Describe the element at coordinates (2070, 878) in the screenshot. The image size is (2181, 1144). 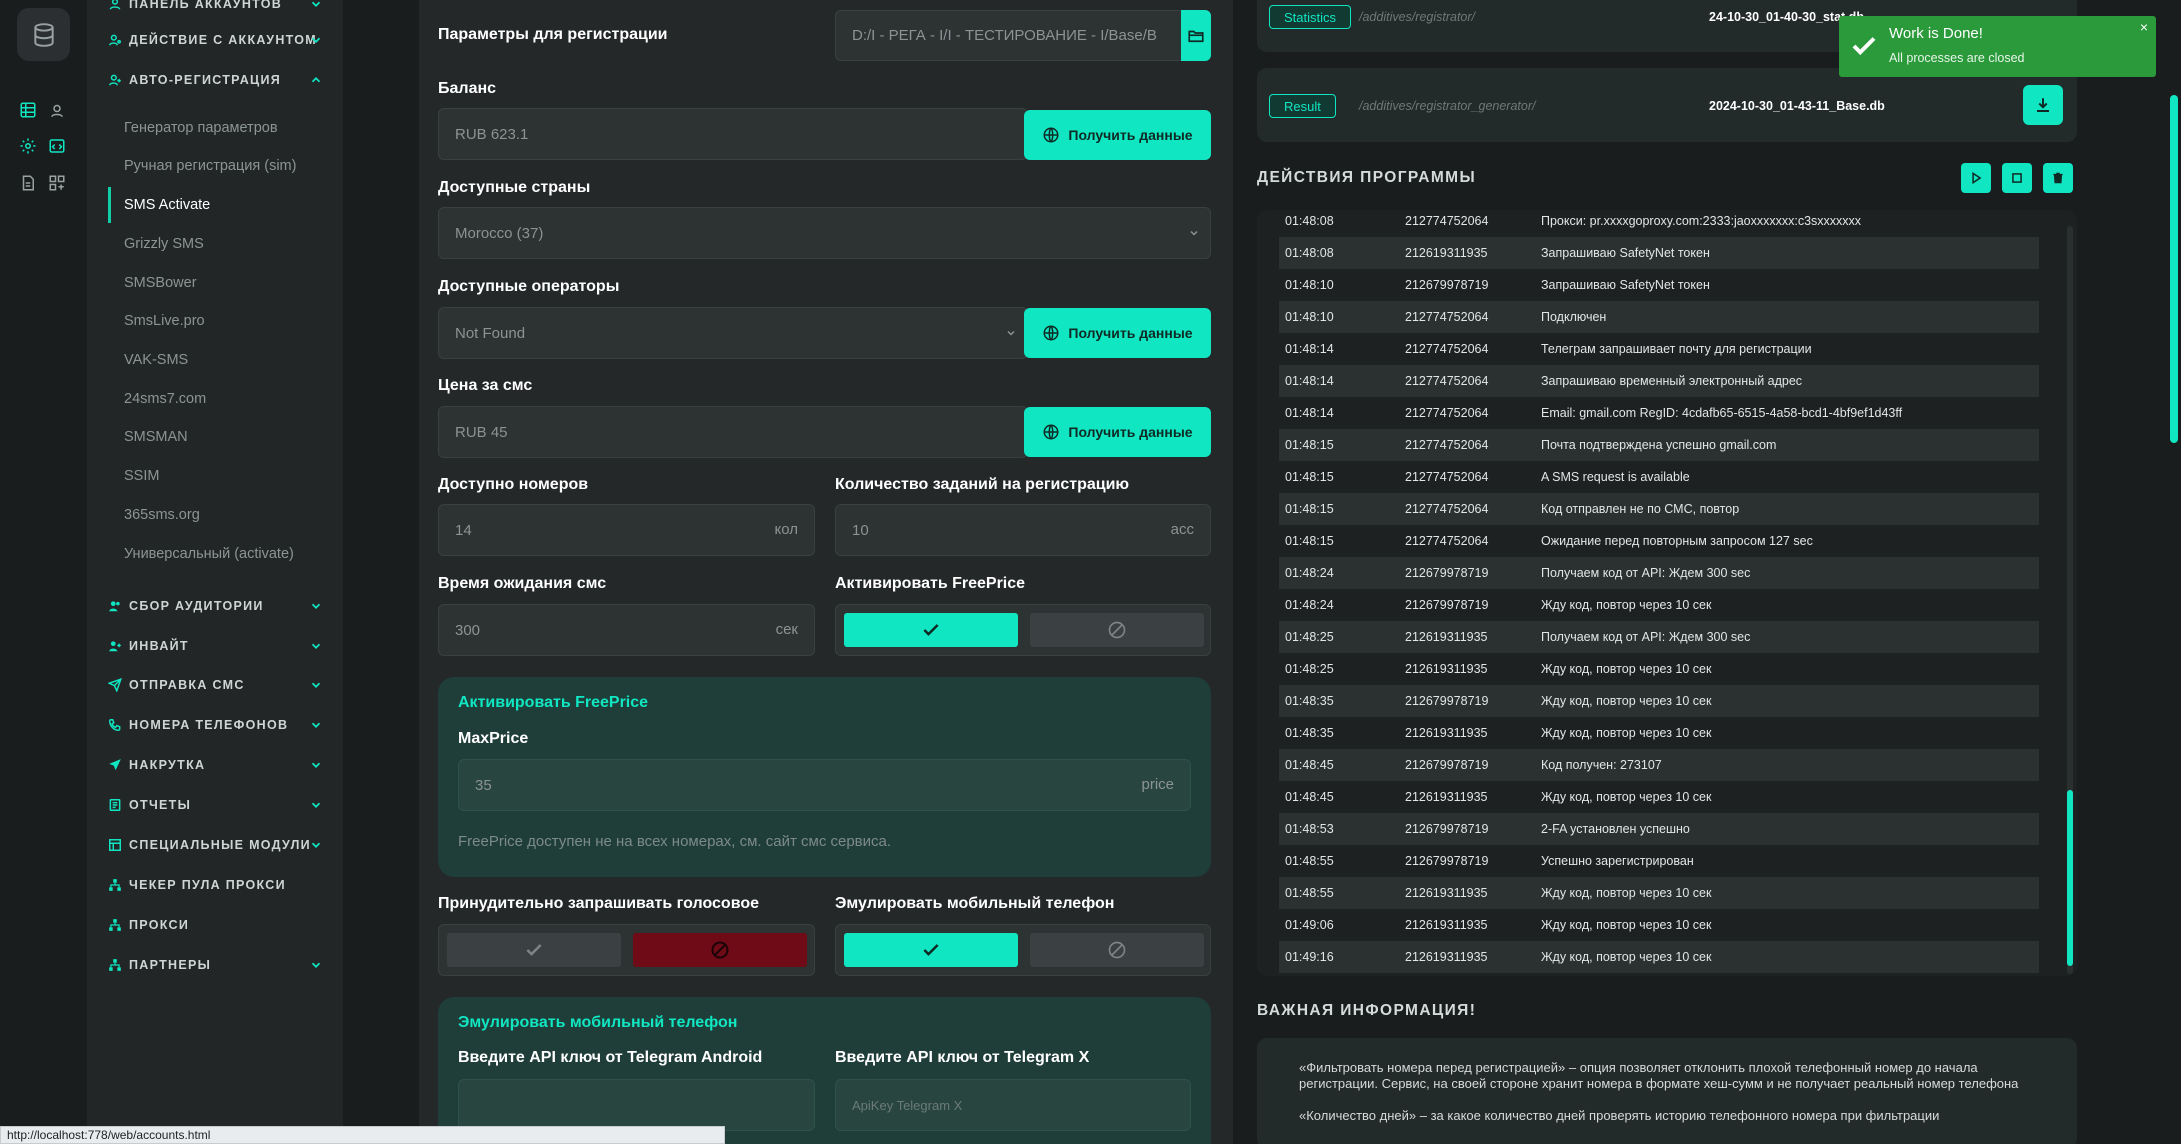
I see `log-scrollbar-thumb` at that location.